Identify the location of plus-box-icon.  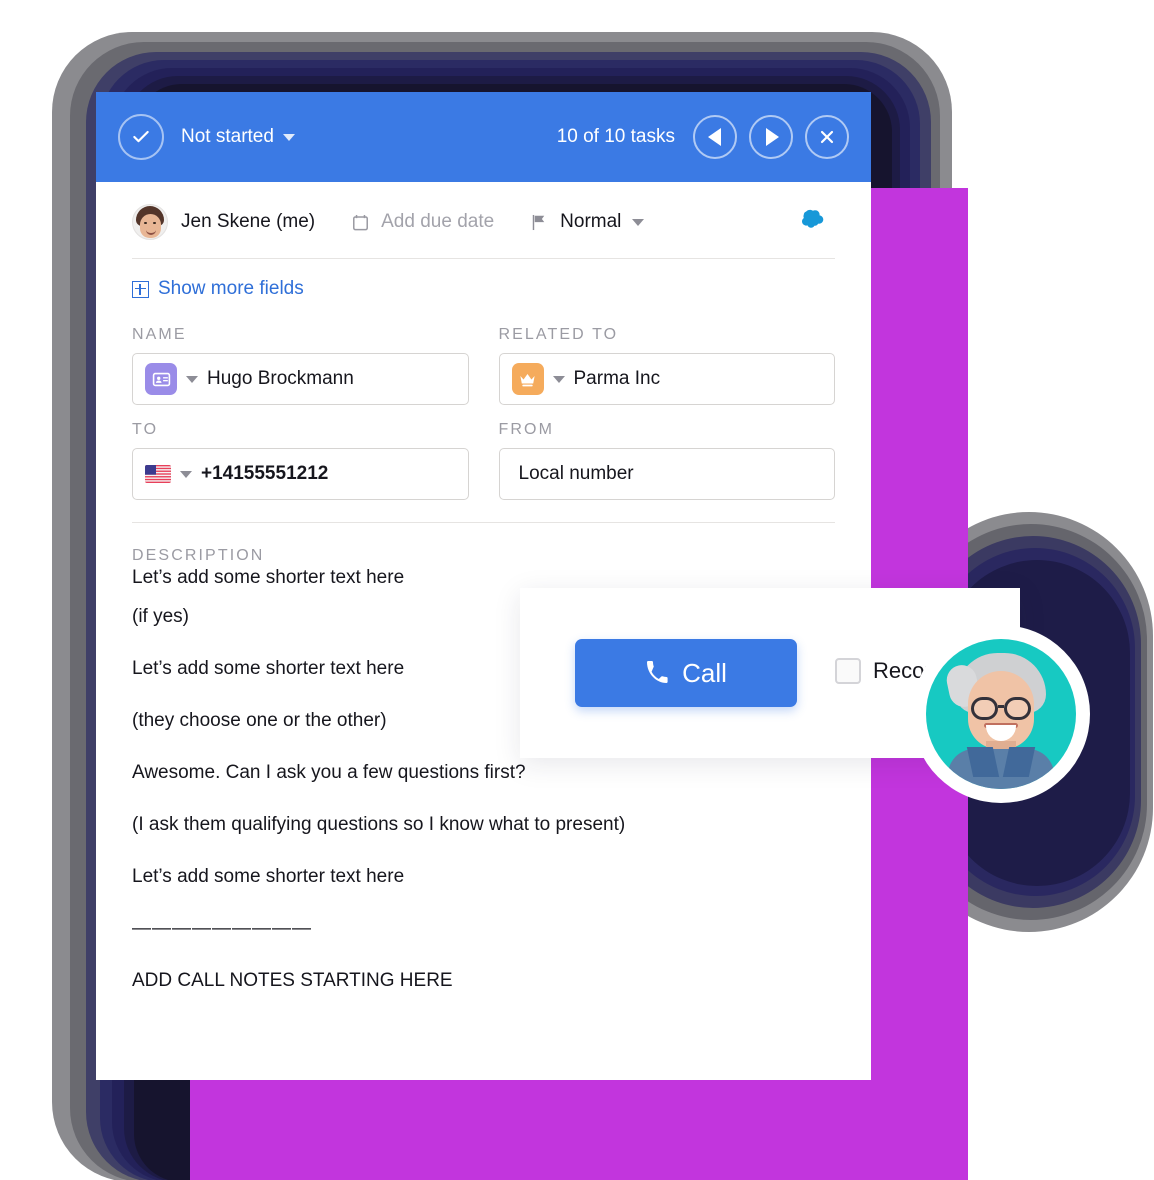
(140, 289).